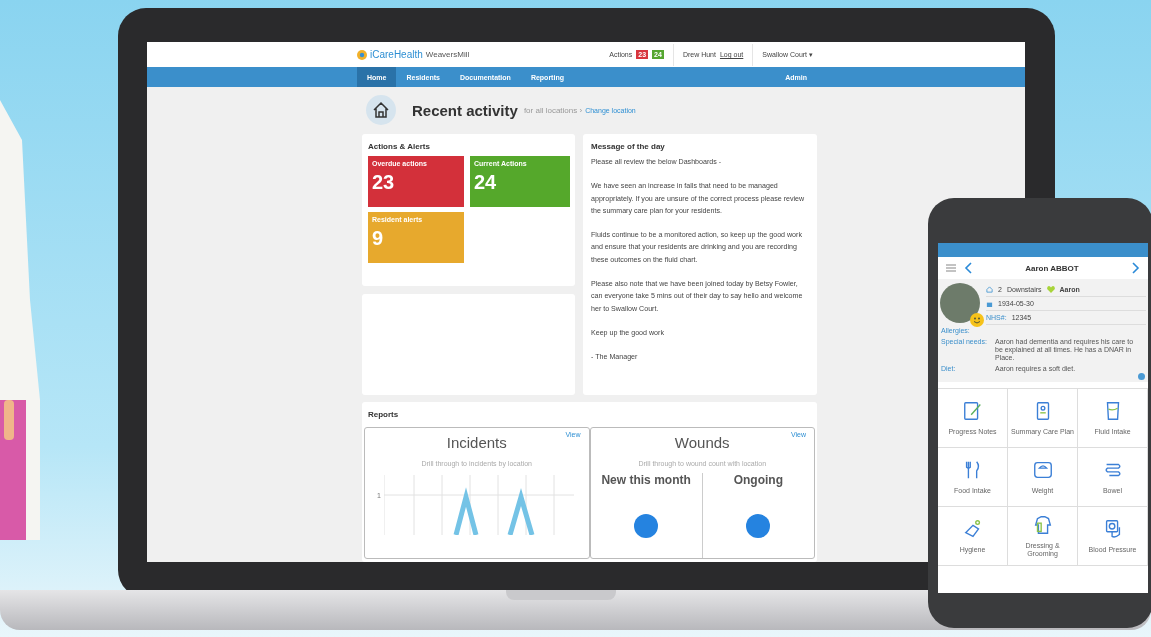  Describe the element at coordinates (447, 55) in the screenshot. I see `site-name: WeaversMill` at that location.